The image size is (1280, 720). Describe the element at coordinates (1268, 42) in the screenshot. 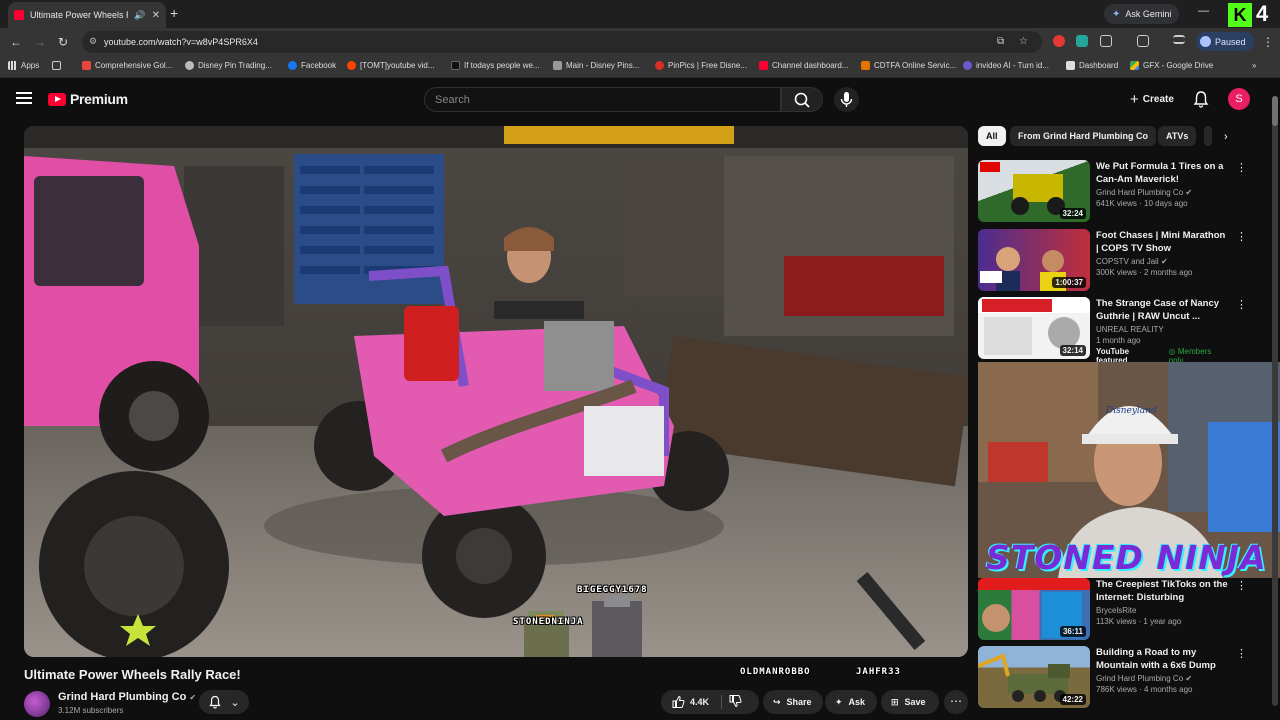

I see `browser-menu-icon: ⋮` at that location.